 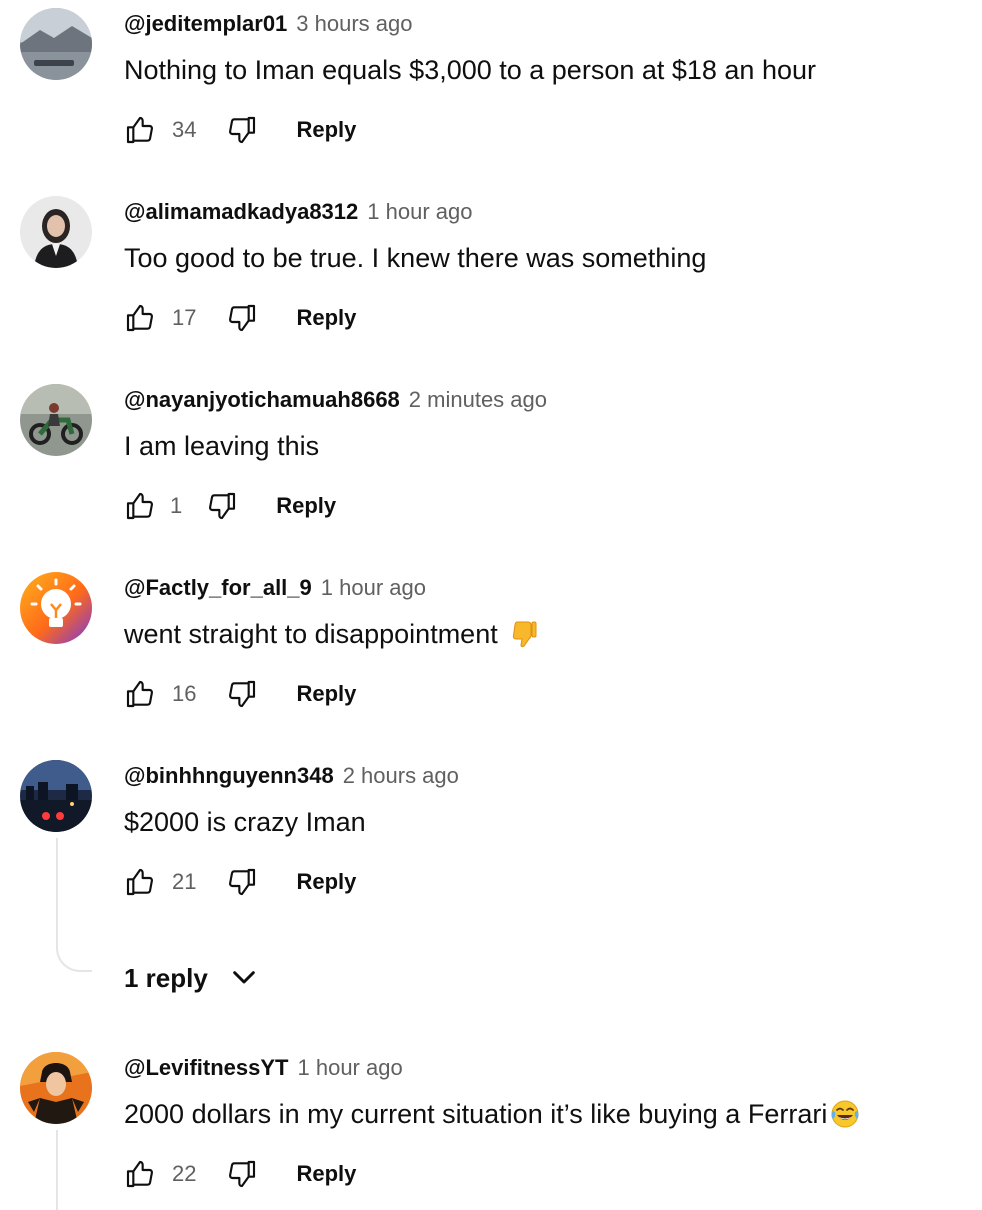 What do you see at coordinates (845, 1114) in the screenshot?
I see `tears-of-joy-emoji-icon` at bounding box center [845, 1114].